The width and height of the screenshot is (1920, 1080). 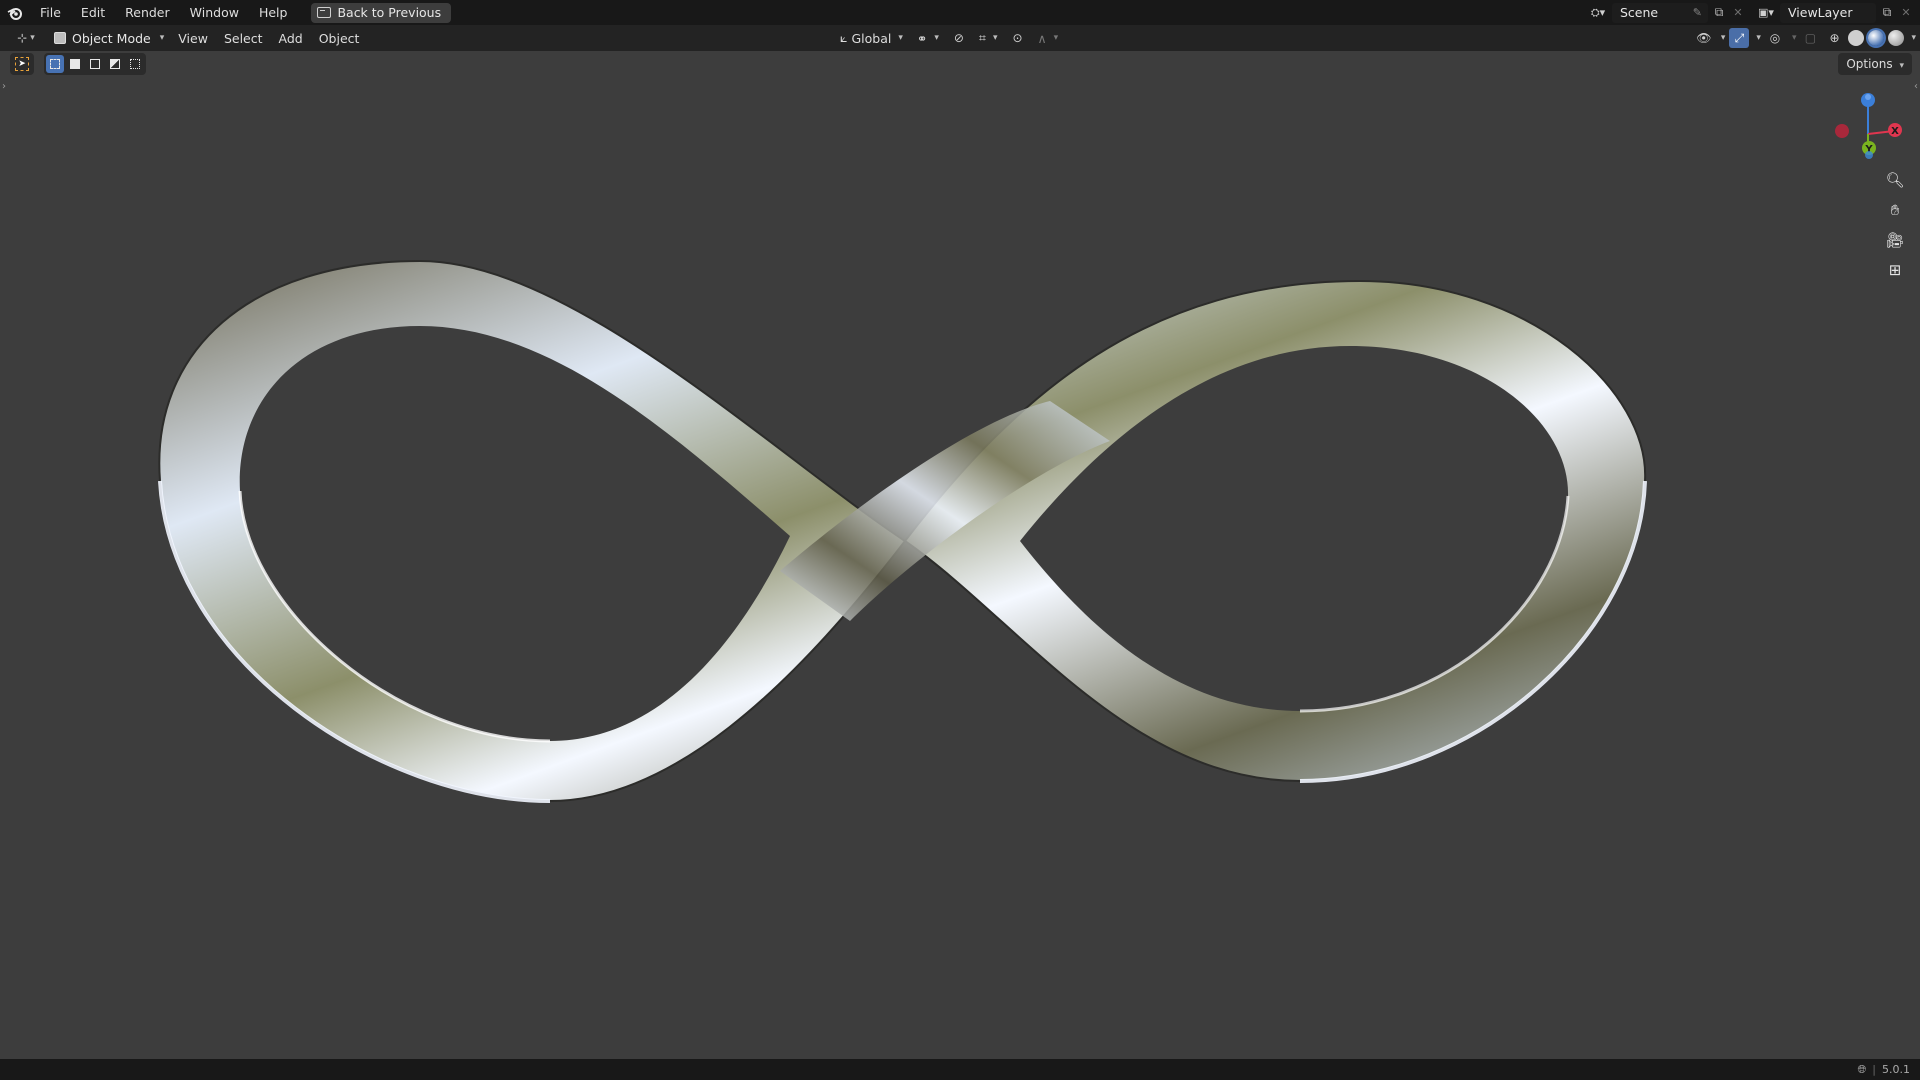 I want to click on back-icon, so click(x=324, y=12).